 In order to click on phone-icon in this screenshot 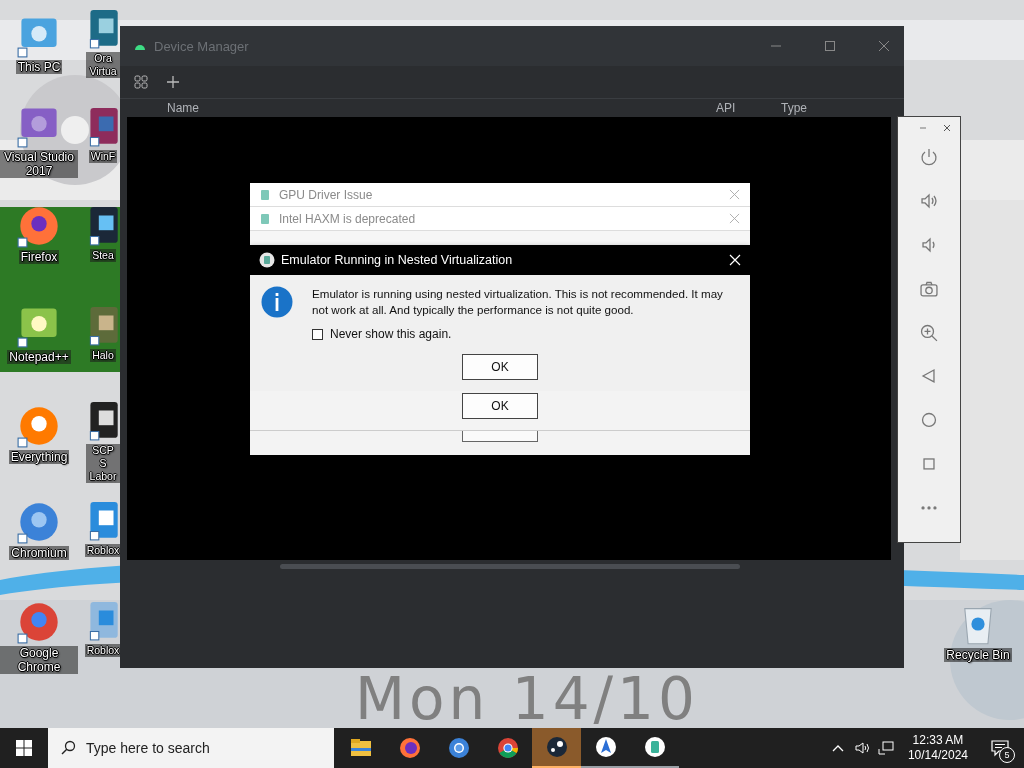, I will do `click(654, 747)`.